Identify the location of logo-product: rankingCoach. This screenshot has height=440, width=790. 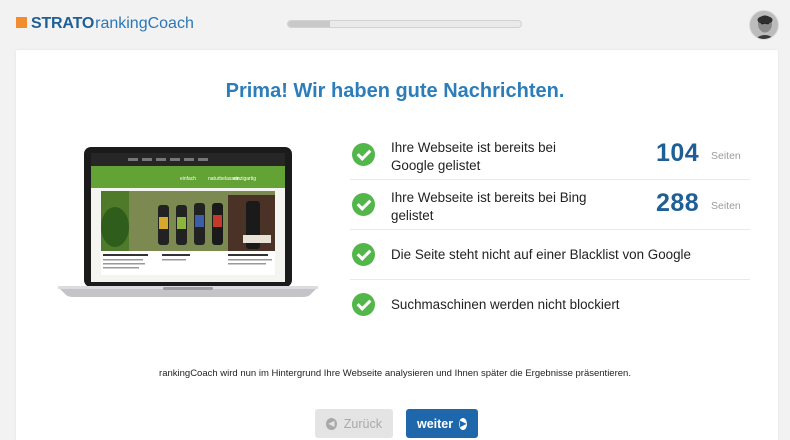
(144, 23).